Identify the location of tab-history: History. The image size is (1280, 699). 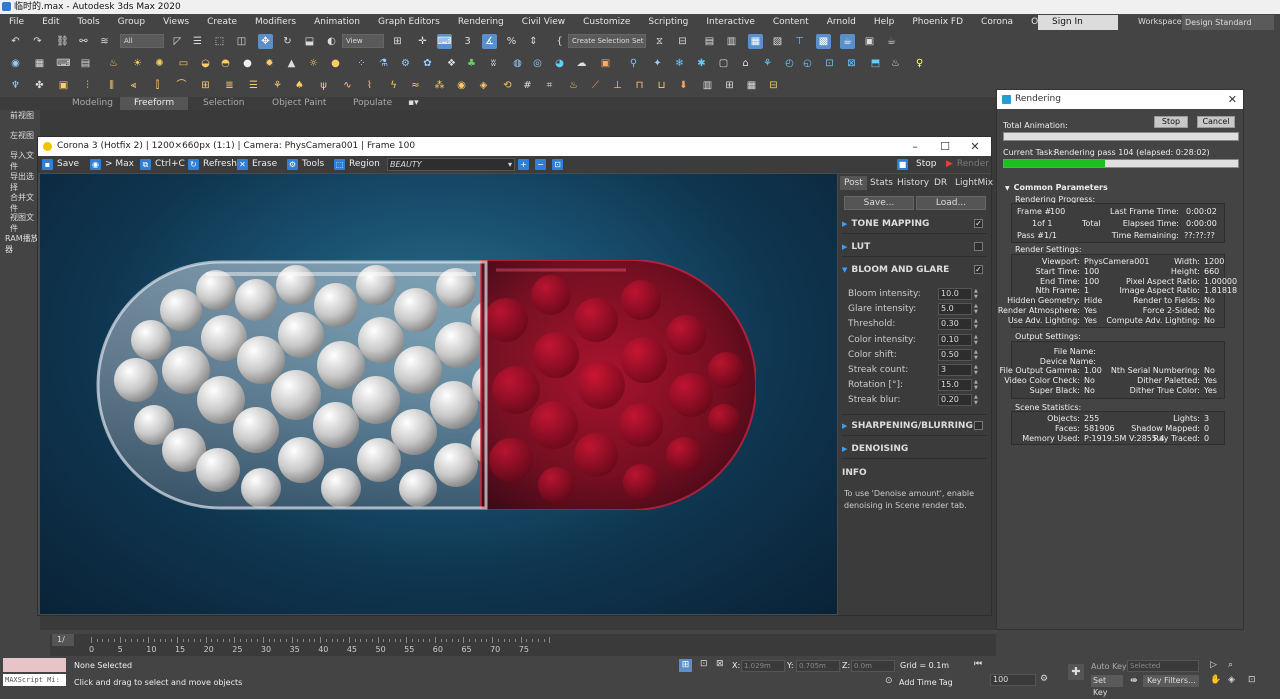
(913, 183).